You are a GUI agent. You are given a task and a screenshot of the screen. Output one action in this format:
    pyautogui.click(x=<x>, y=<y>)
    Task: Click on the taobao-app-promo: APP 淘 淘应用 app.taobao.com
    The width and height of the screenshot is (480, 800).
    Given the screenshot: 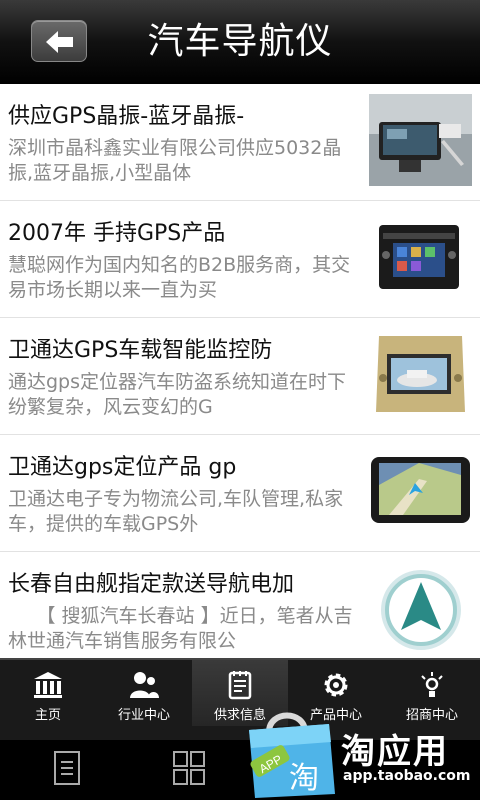 What is the action you would take?
    pyautogui.click(x=361, y=750)
    